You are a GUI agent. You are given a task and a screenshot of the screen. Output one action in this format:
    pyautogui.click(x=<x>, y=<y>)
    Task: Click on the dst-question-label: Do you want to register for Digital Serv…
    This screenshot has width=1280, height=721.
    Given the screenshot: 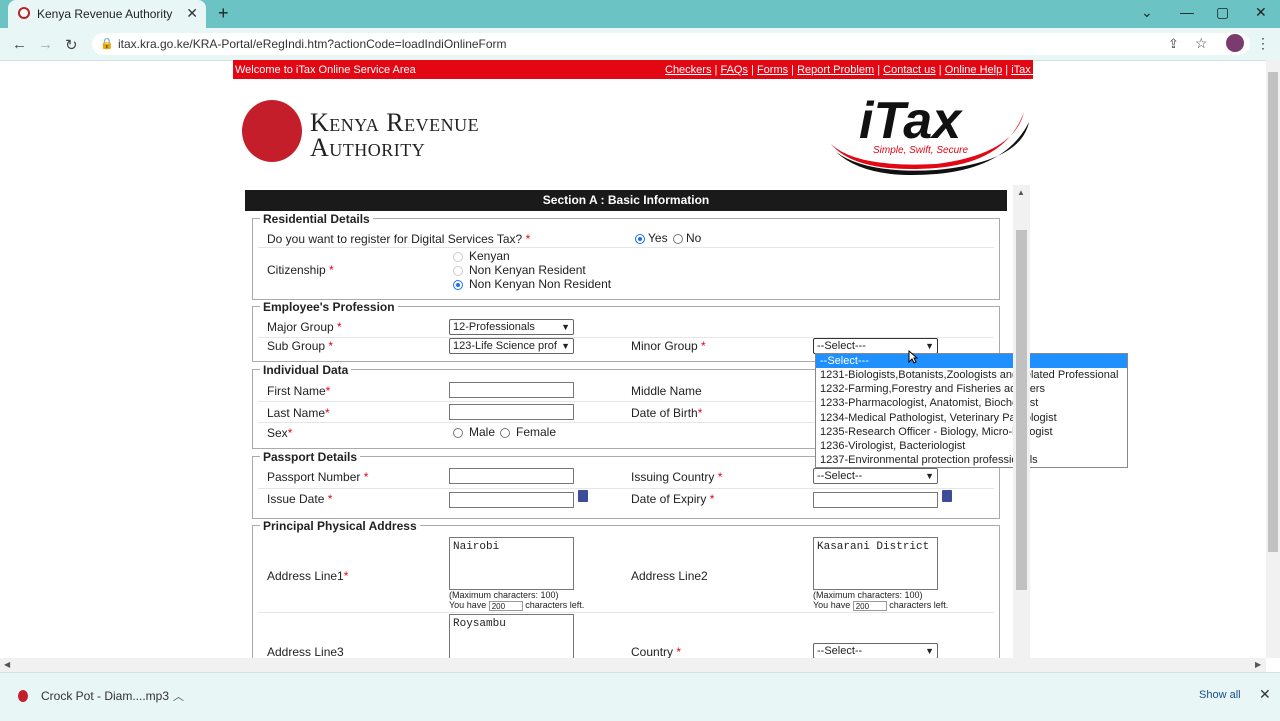 What is the action you would take?
    pyautogui.click(x=399, y=239)
    